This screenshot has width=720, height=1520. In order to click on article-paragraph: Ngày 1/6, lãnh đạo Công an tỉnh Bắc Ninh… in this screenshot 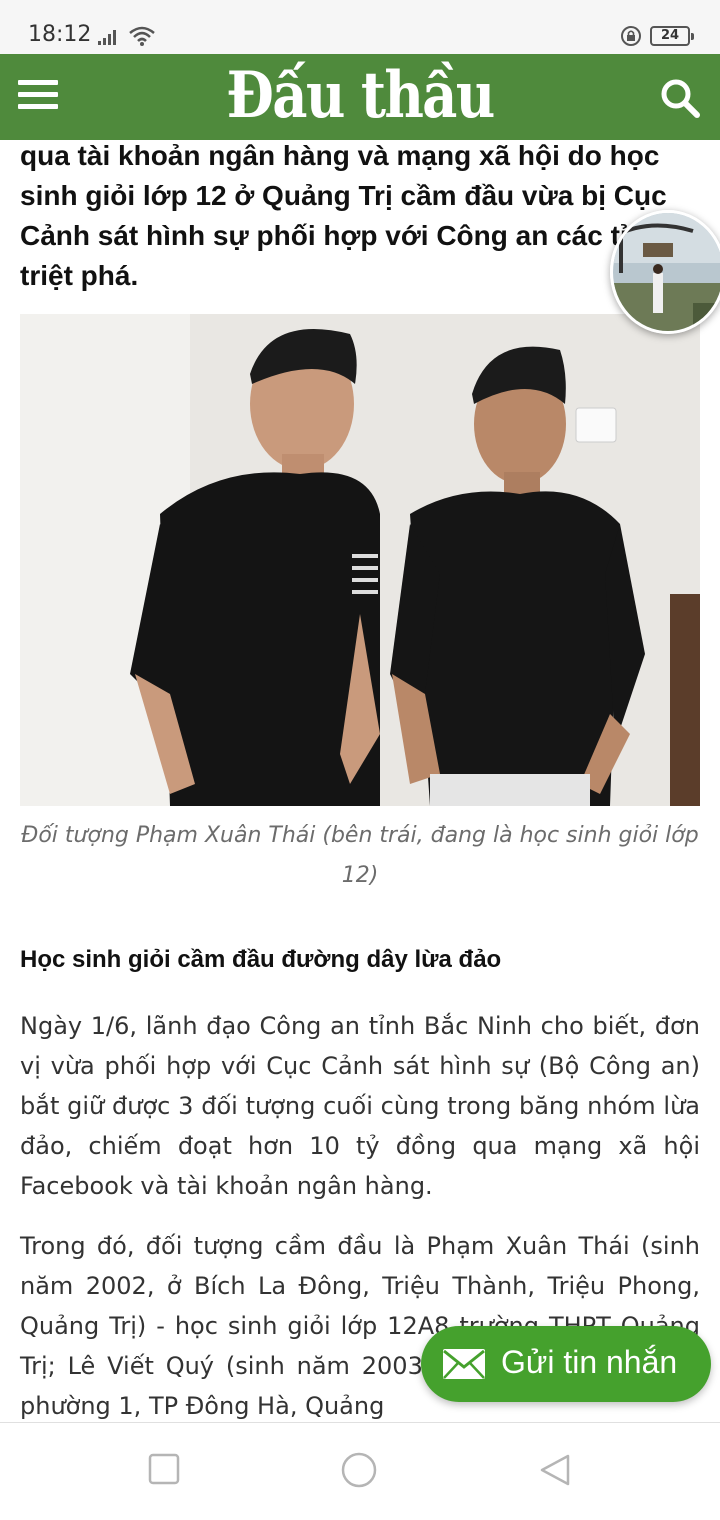, I will do `click(360, 1106)`.